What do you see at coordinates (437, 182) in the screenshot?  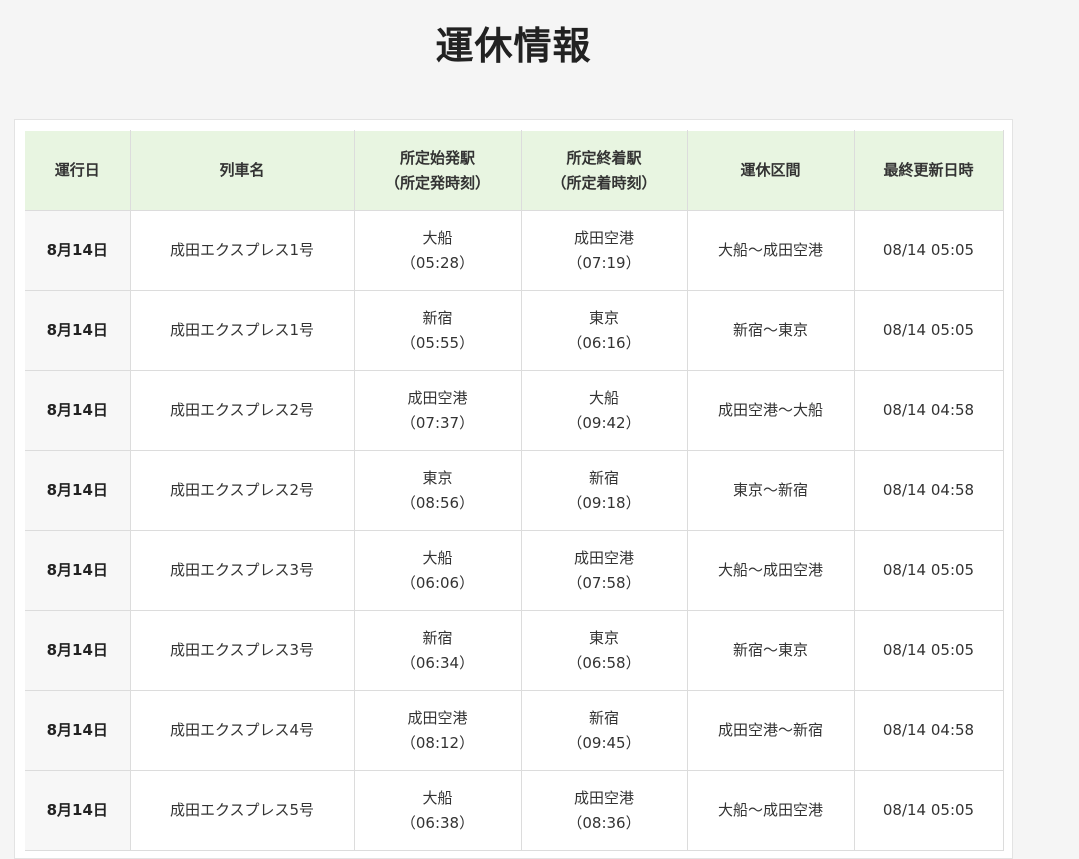 I see `header-sublabel: （所定発時刻）` at bounding box center [437, 182].